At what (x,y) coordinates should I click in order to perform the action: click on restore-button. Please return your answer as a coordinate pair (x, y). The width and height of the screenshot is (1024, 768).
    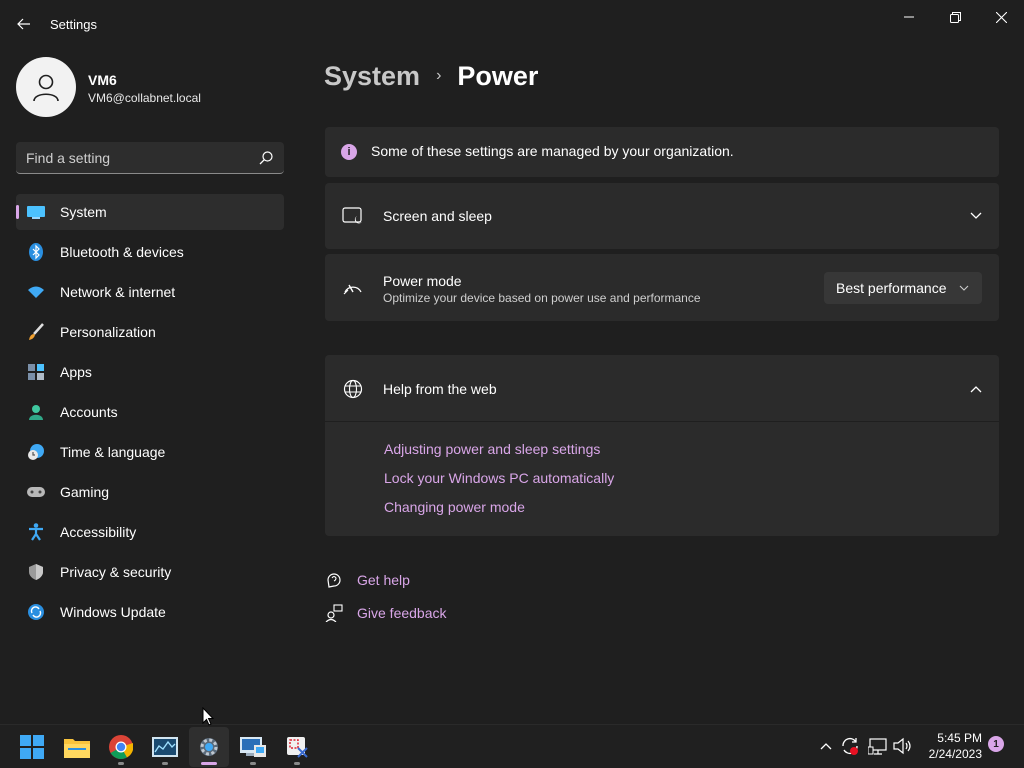
    Looking at the image, I should click on (955, 17).